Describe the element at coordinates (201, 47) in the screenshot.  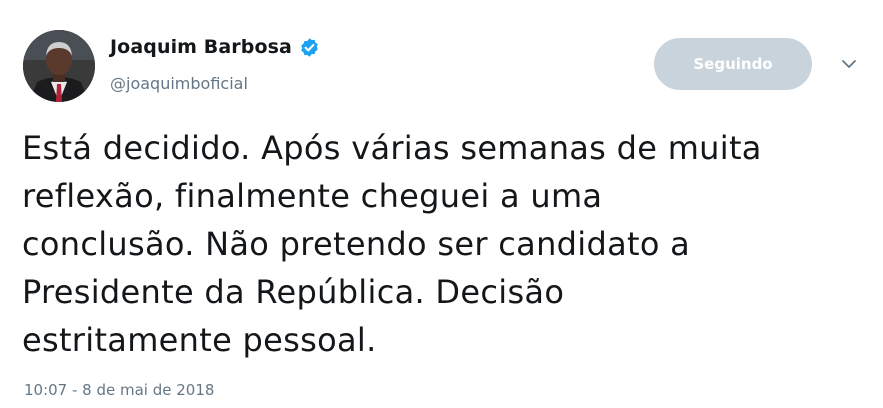
I see `author-display-name: Joaquim Barbosa` at that location.